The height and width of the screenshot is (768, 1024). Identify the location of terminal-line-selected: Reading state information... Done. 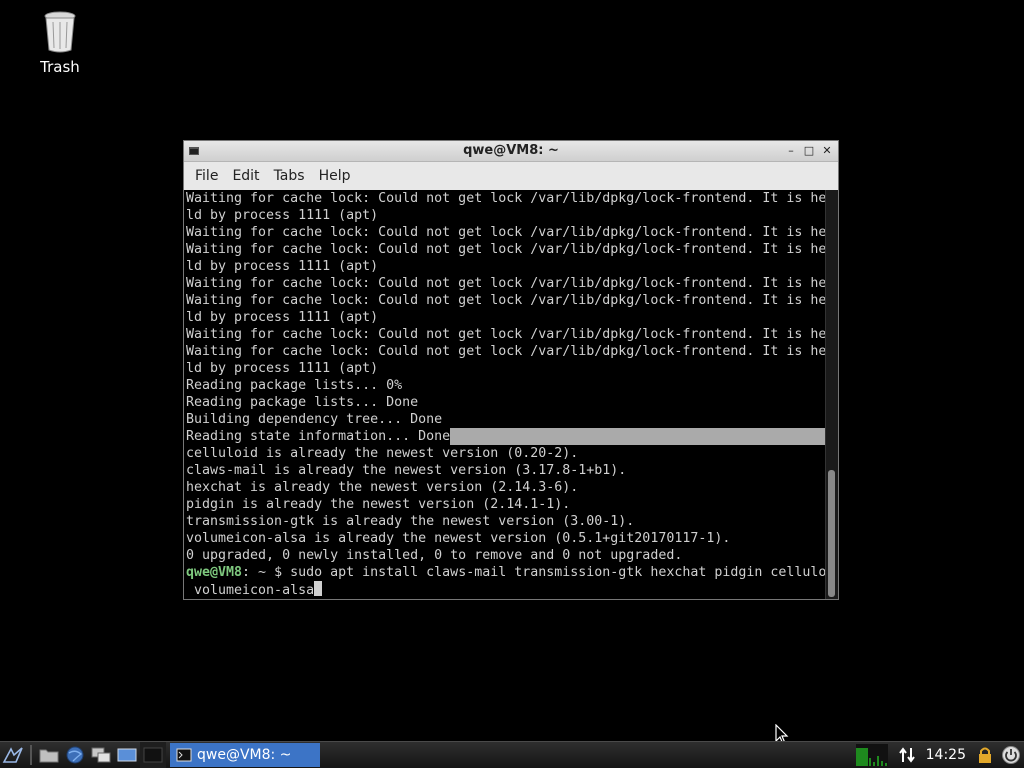
(506, 436).